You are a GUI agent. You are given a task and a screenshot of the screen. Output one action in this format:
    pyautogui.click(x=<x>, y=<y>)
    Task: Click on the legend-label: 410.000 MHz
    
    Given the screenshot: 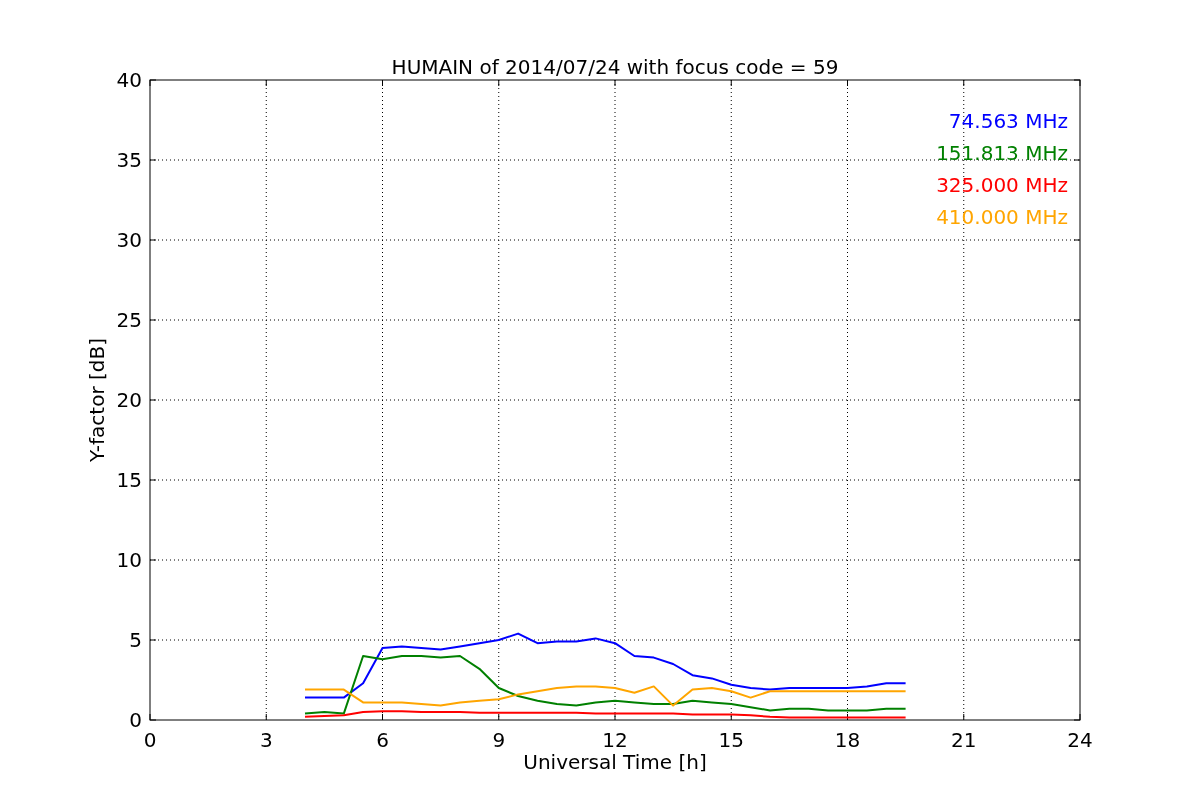 What is the action you would take?
    pyautogui.click(x=1002, y=217)
    